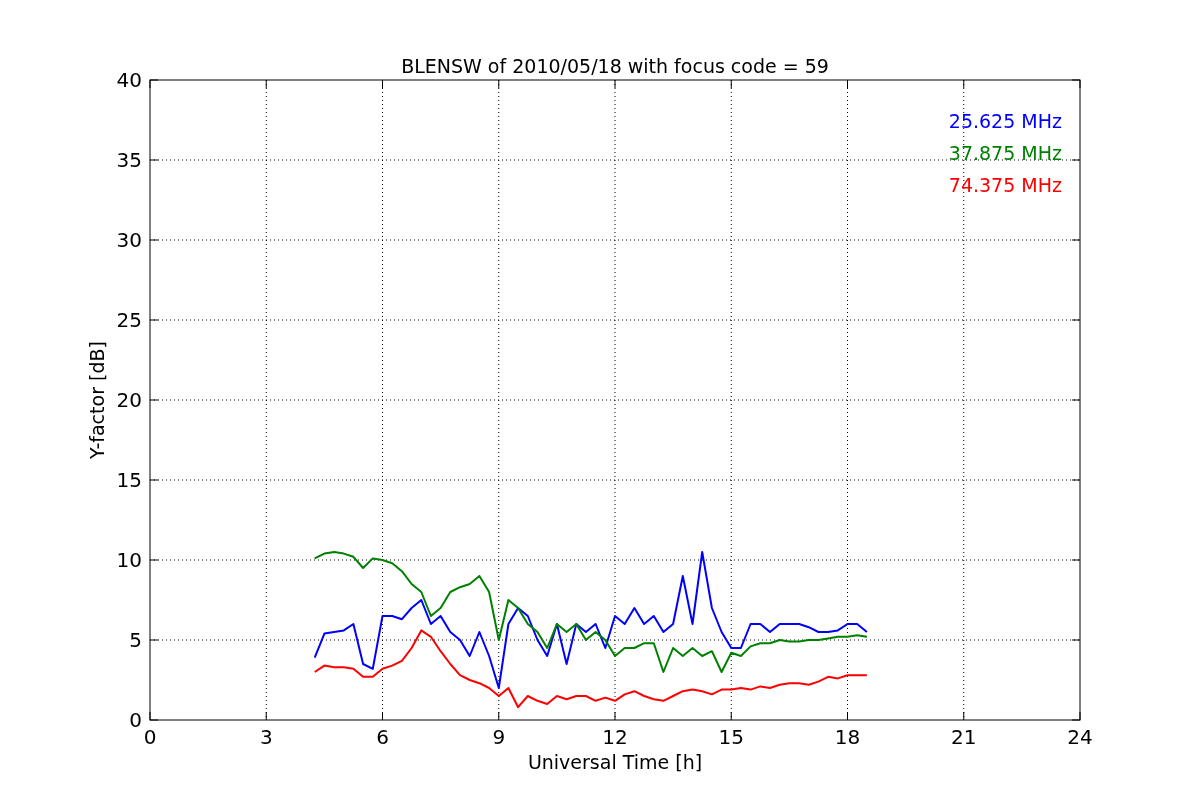 The width and height of the screenshot is (1200, 800). I want to click on tick-label: 24, so click(1080, 737).